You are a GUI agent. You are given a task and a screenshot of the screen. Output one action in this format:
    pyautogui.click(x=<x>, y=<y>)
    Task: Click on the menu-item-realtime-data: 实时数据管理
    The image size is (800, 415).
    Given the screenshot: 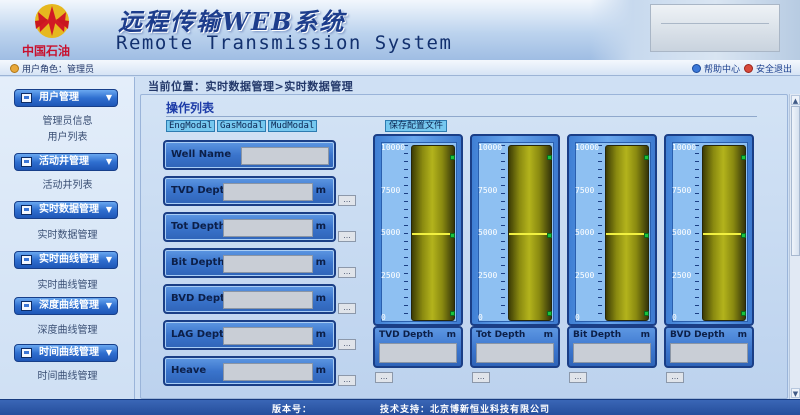 What is the action you would take?
    pyautogui.click(x=67, y=233)
    